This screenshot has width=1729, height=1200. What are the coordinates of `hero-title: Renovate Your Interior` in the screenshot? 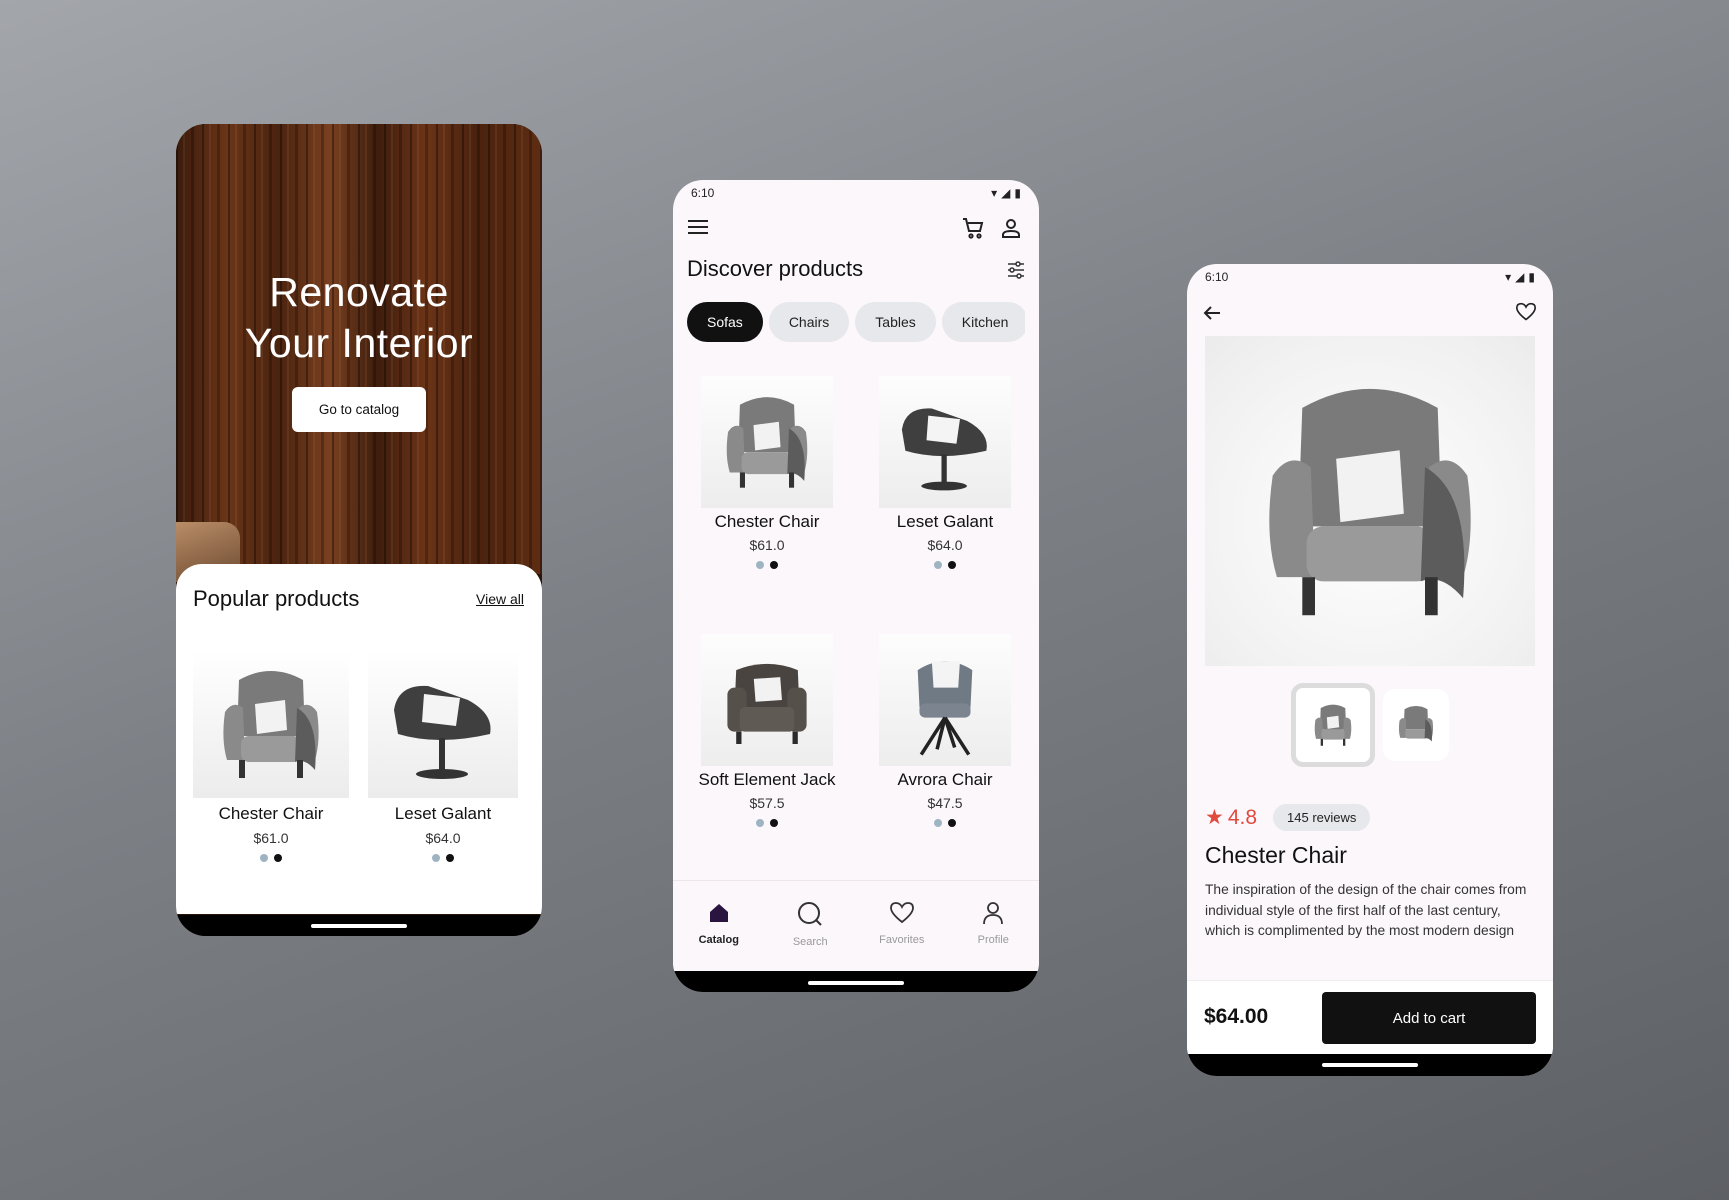 It's located at (359, 317).